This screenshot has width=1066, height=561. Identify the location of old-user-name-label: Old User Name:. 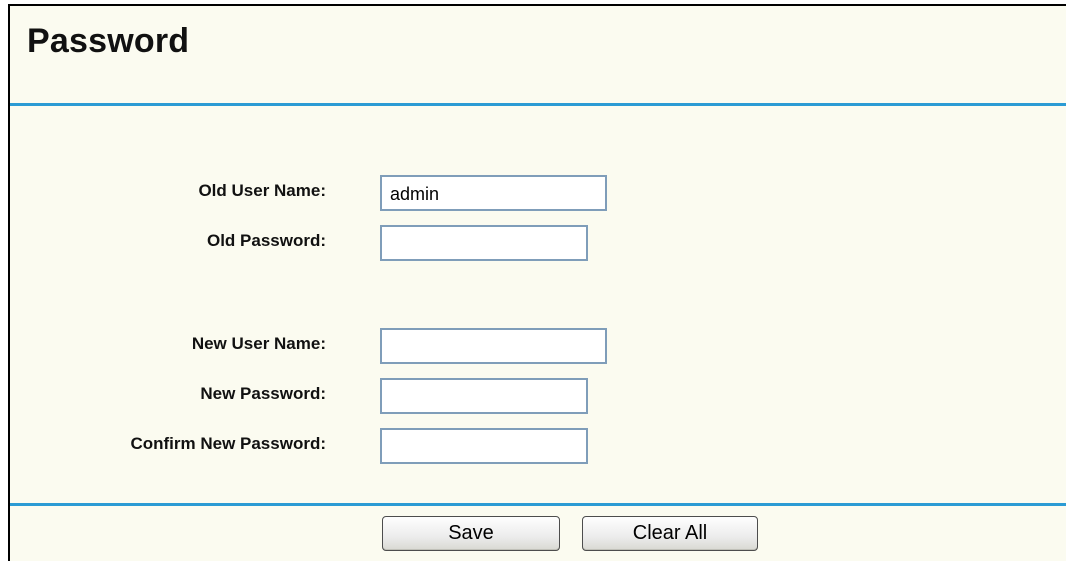
(262, 190).